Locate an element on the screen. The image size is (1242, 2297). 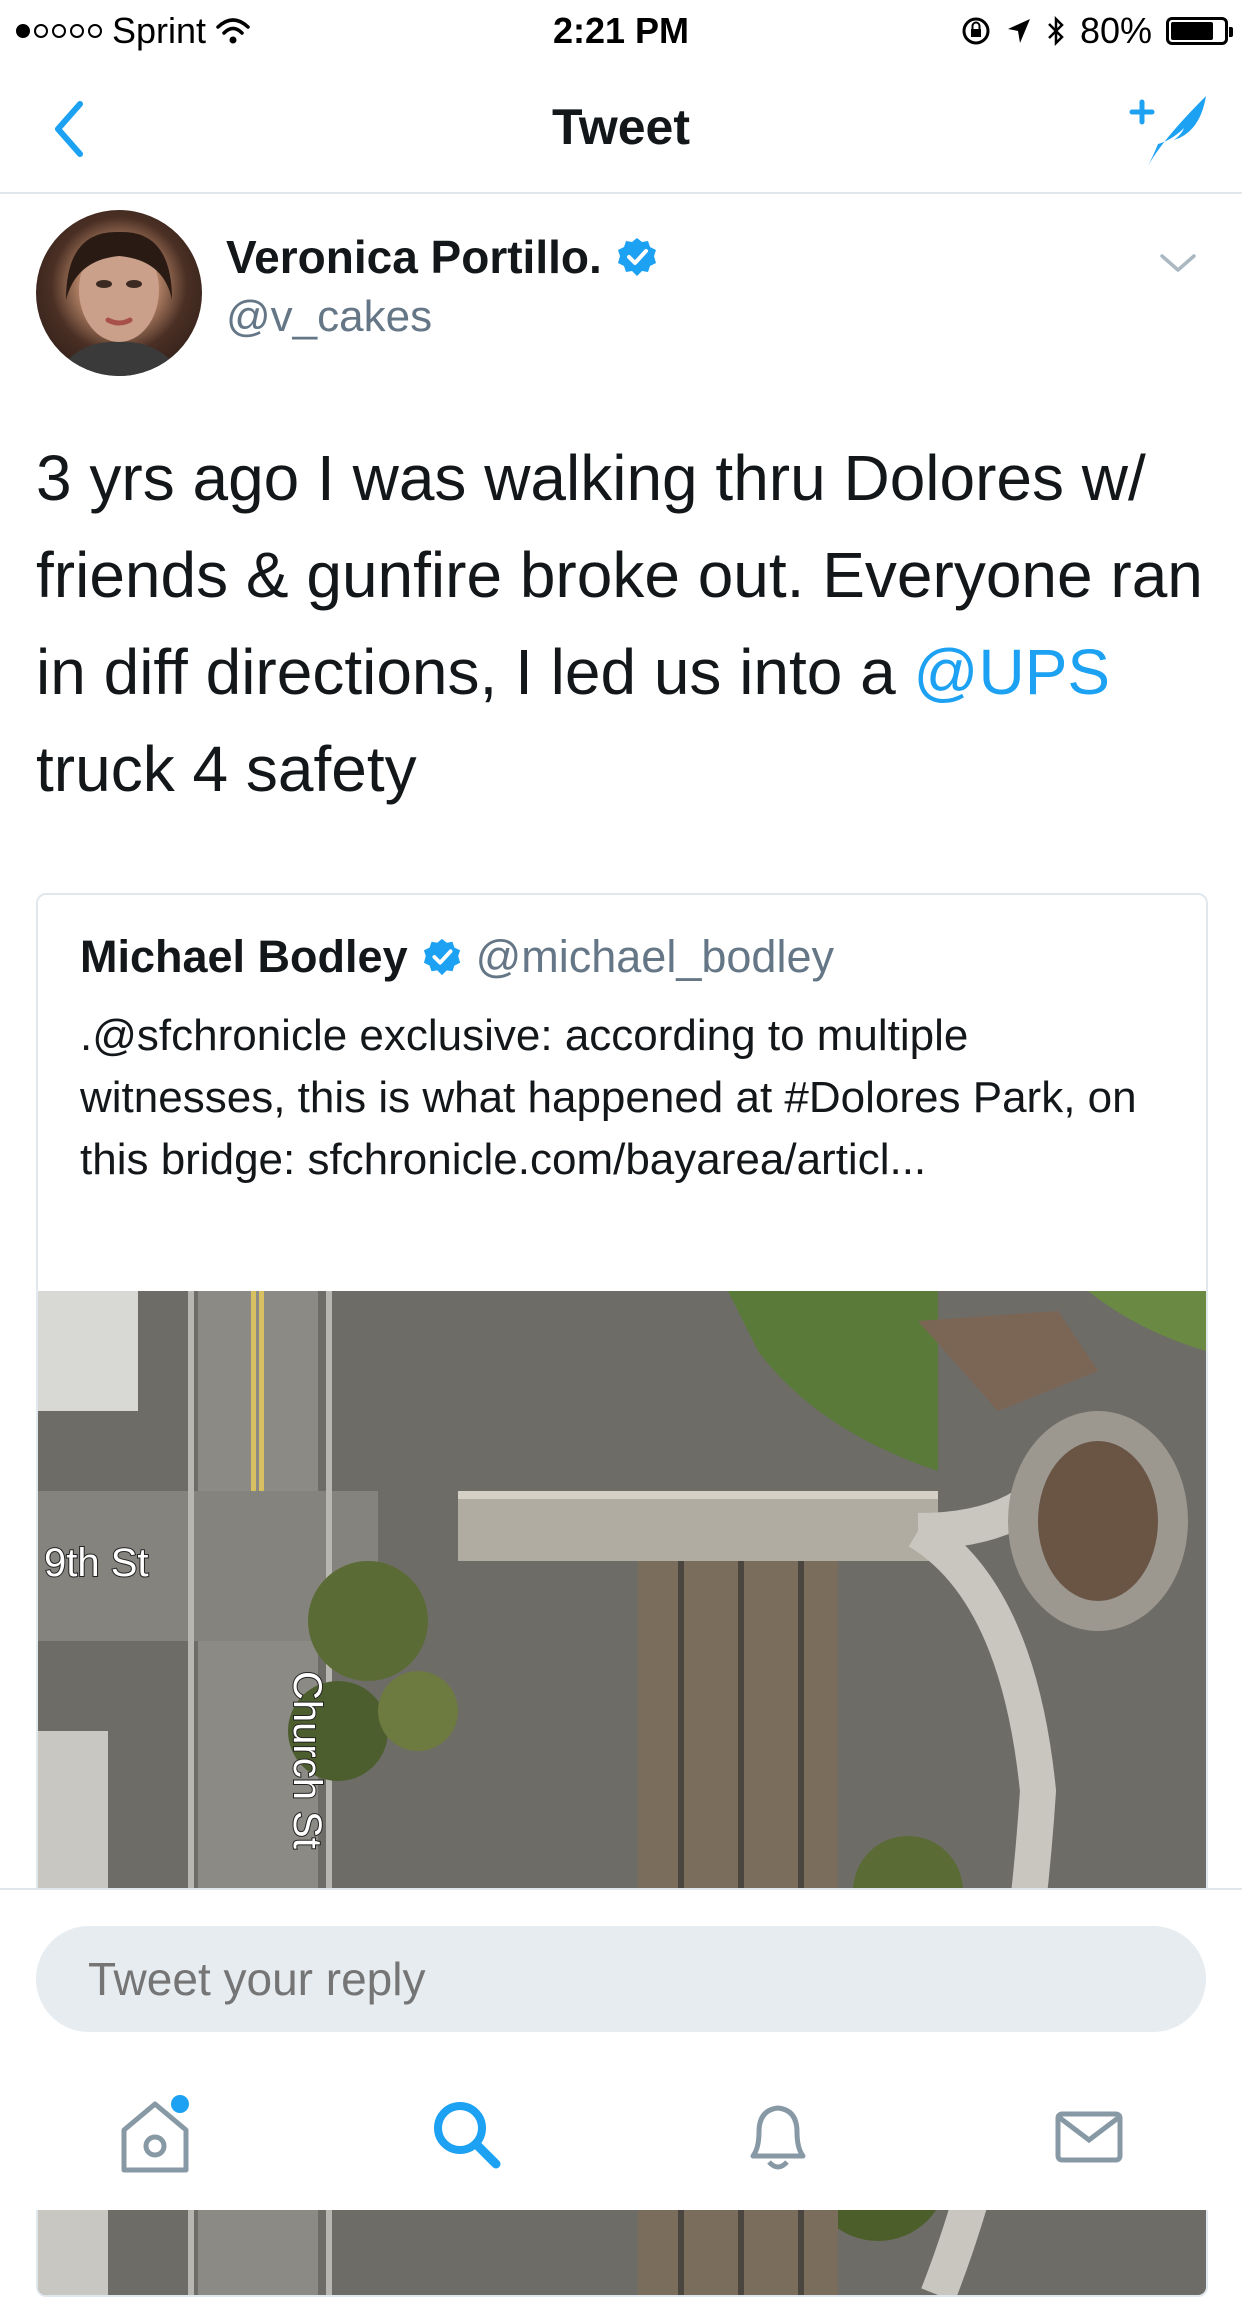
avatar-photo is located at coordinates (119, 303).